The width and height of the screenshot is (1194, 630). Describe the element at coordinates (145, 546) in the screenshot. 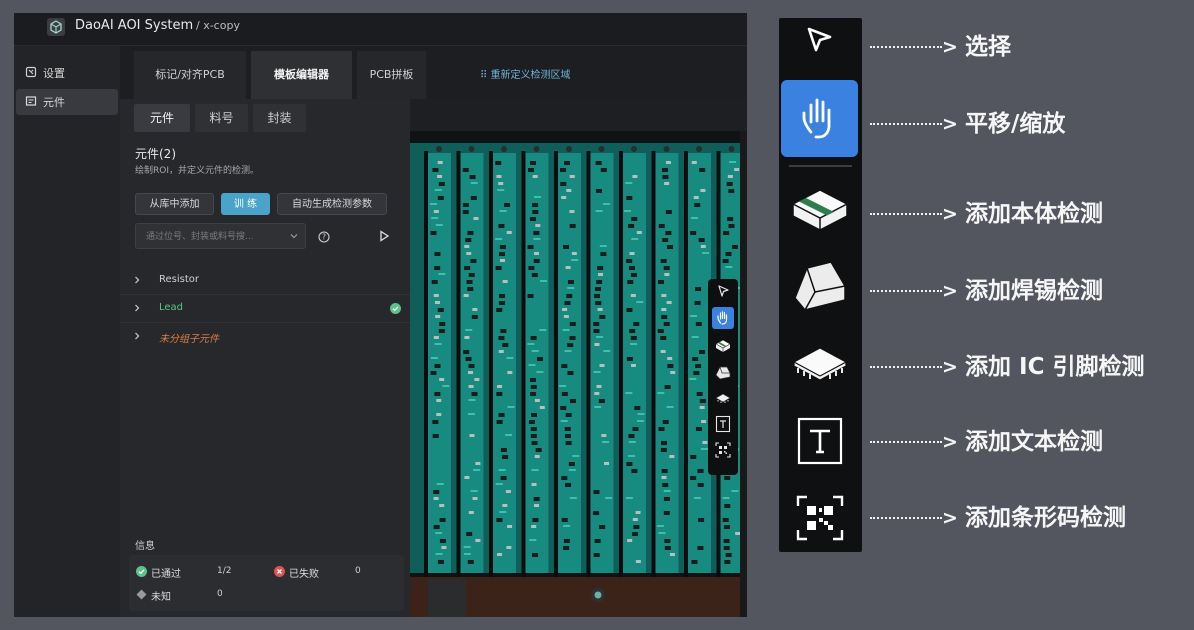

I see `info-label: 信息` at that location.